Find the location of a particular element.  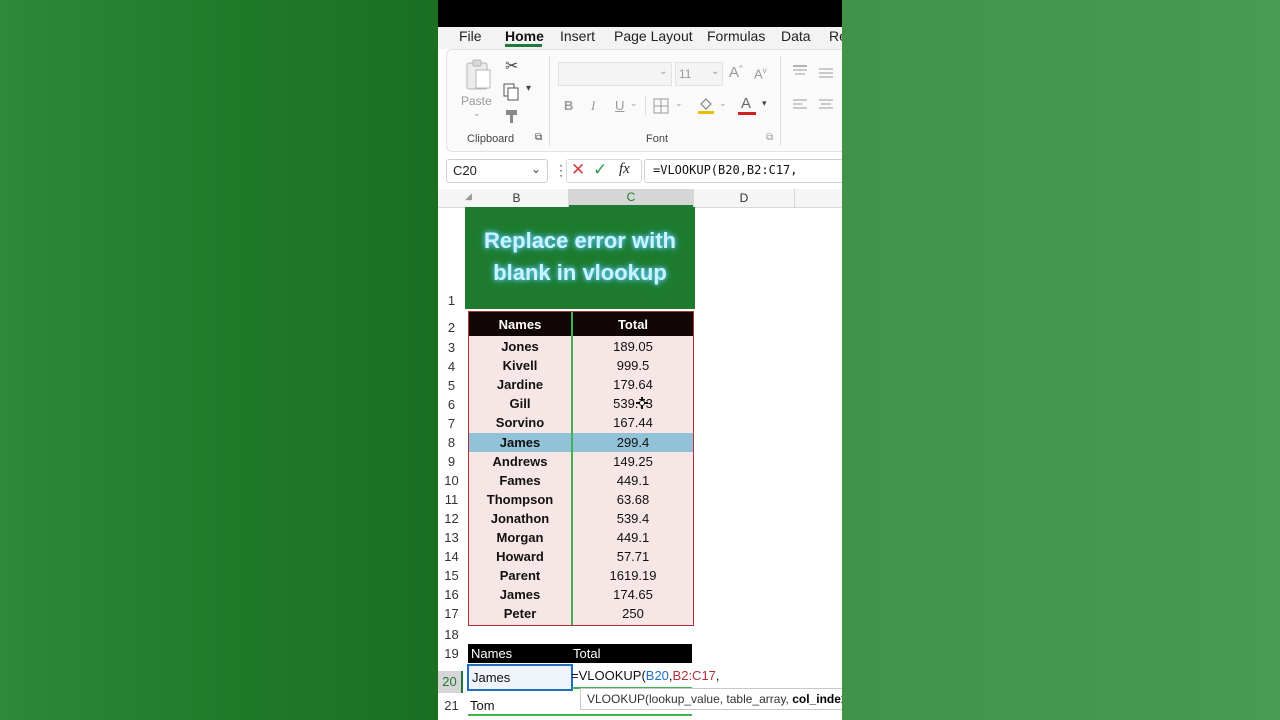

table-cell-total: 57.71 is located at coordinates (633, 556).